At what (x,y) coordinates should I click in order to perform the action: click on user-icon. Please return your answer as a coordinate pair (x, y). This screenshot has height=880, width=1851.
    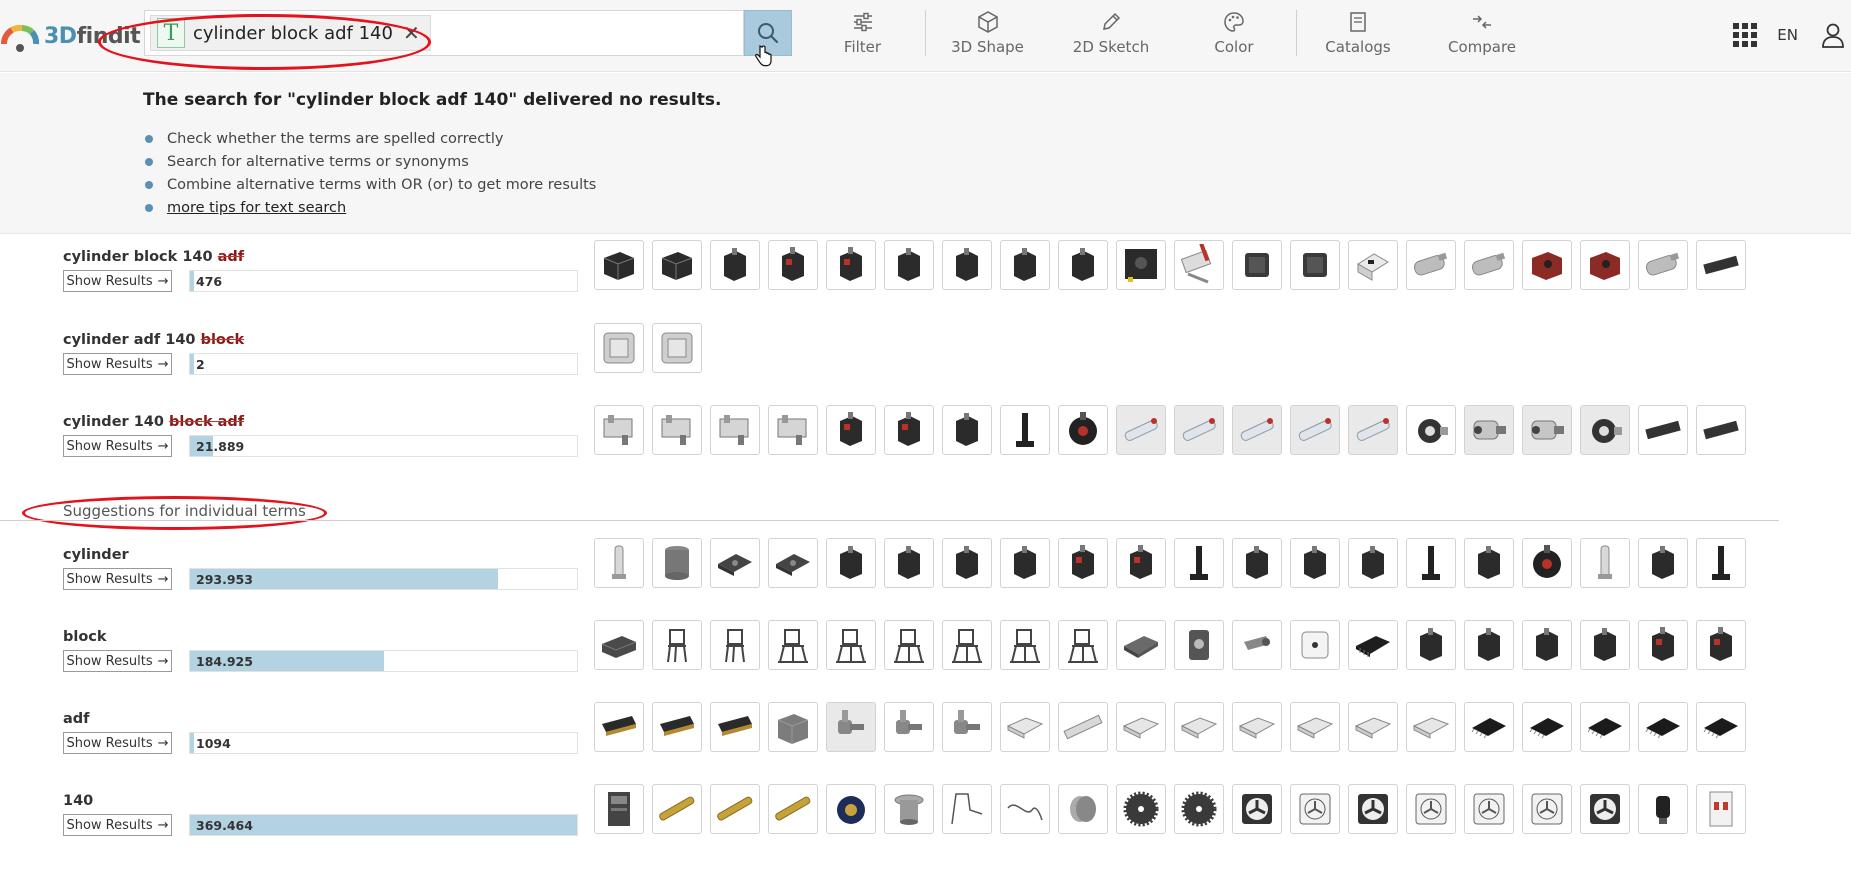
    Looking at the image, I should click on (1833, 35).